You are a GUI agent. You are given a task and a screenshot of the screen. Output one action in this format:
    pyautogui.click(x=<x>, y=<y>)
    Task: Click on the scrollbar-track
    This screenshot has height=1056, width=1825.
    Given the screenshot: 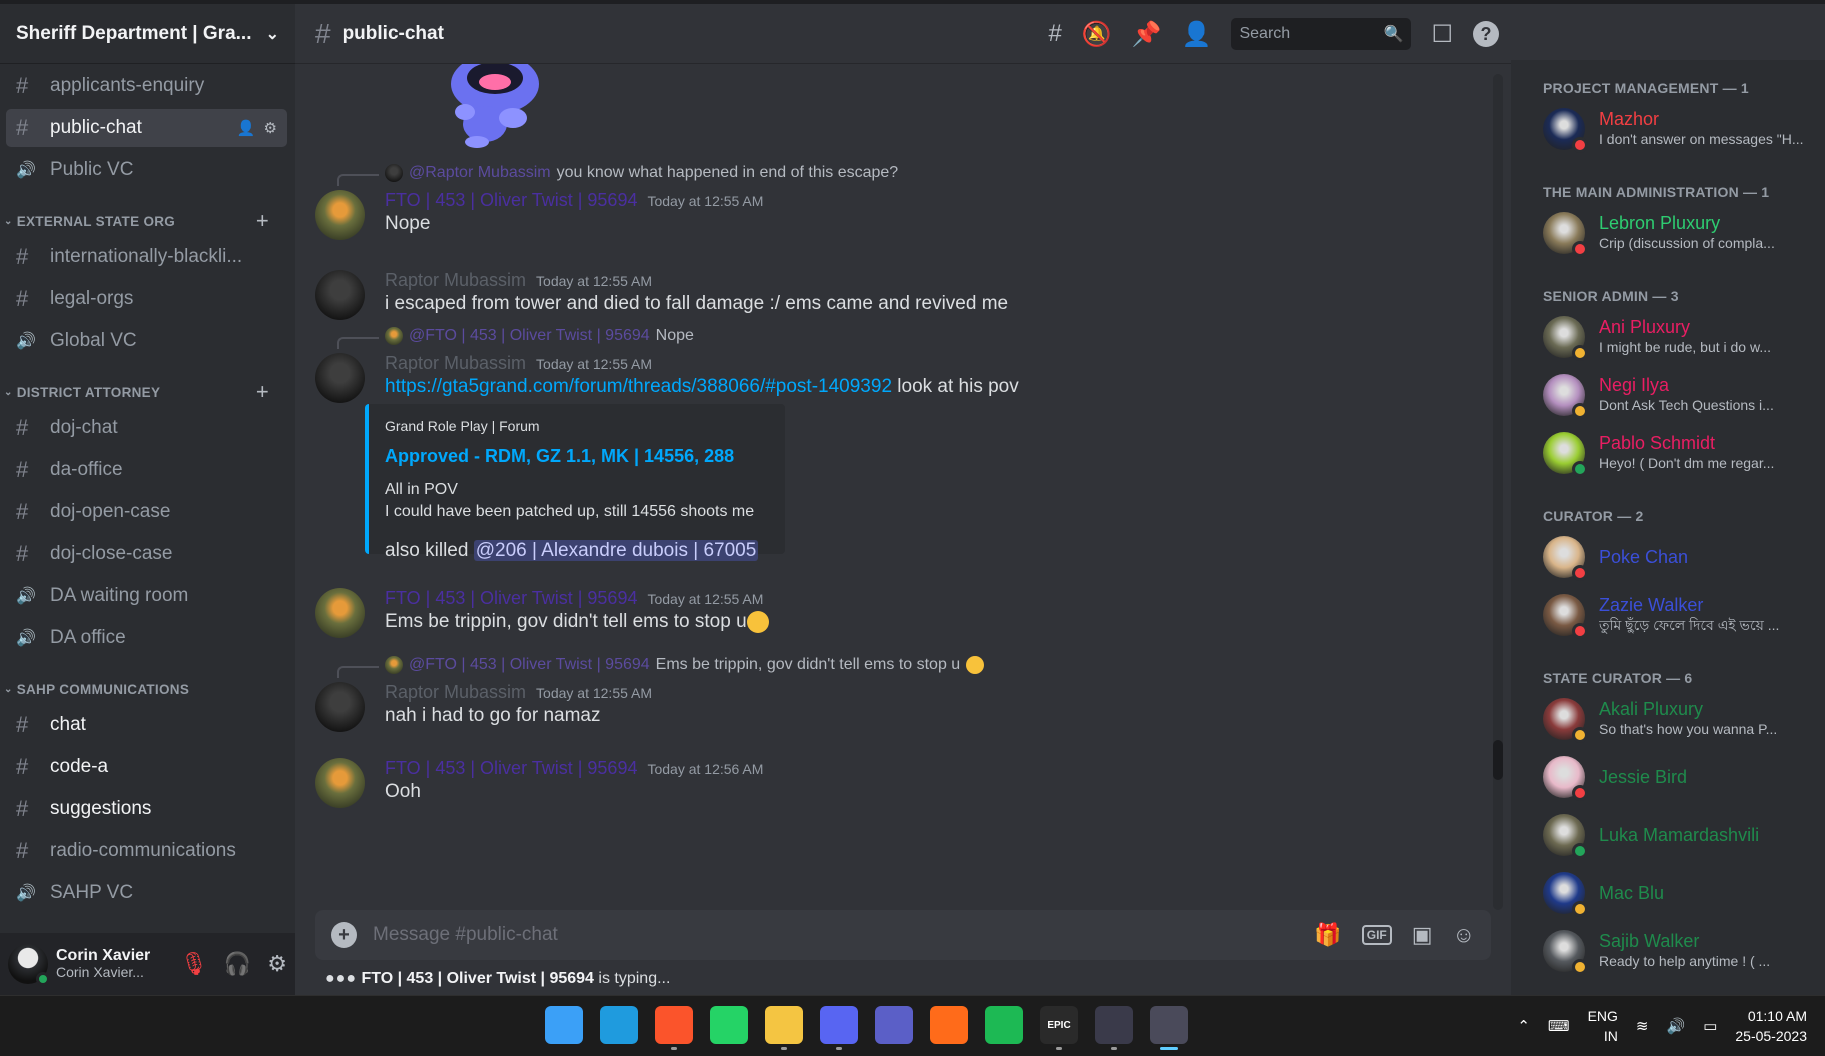 What is the action you would take?
    pyautogui.click(x=1498, y=492)
    